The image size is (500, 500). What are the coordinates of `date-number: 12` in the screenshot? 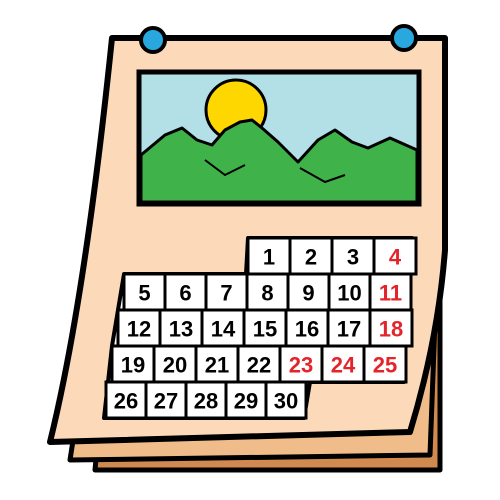 It's located at (139, 329).